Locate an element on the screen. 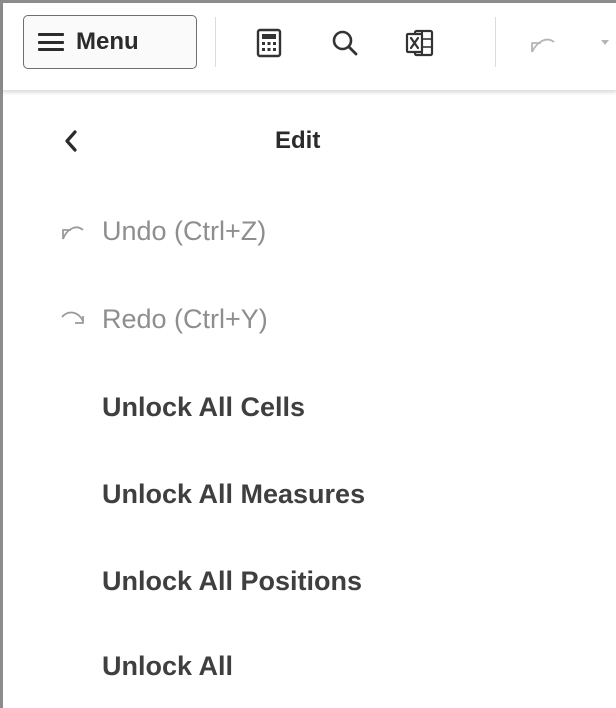 This screenshot has height=708, width=616. panel-title: Edit is located at coordinates (298, 140).